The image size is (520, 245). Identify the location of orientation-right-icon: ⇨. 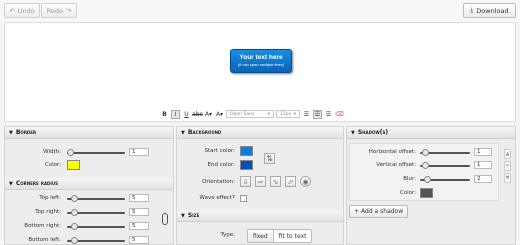
(260, 181).